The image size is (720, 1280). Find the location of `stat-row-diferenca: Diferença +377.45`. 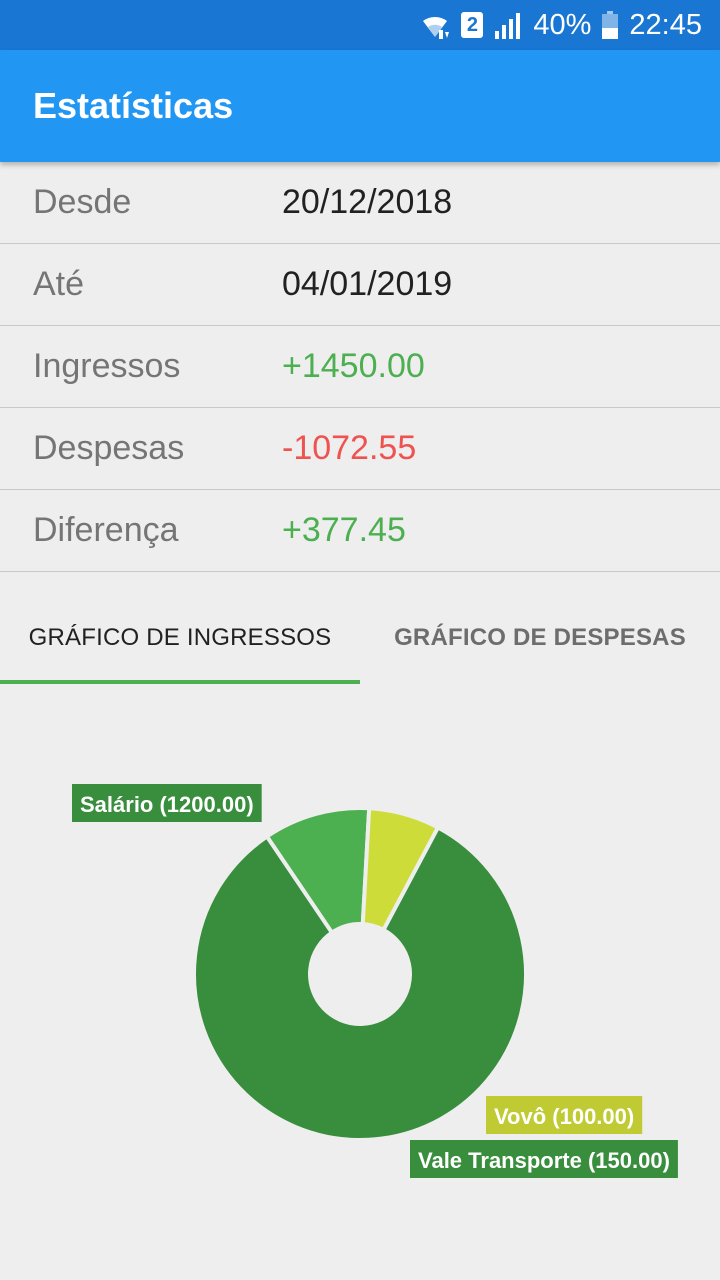

stat-row-diferenca: Diferença +377.45 is located at coordinates (360, 531).